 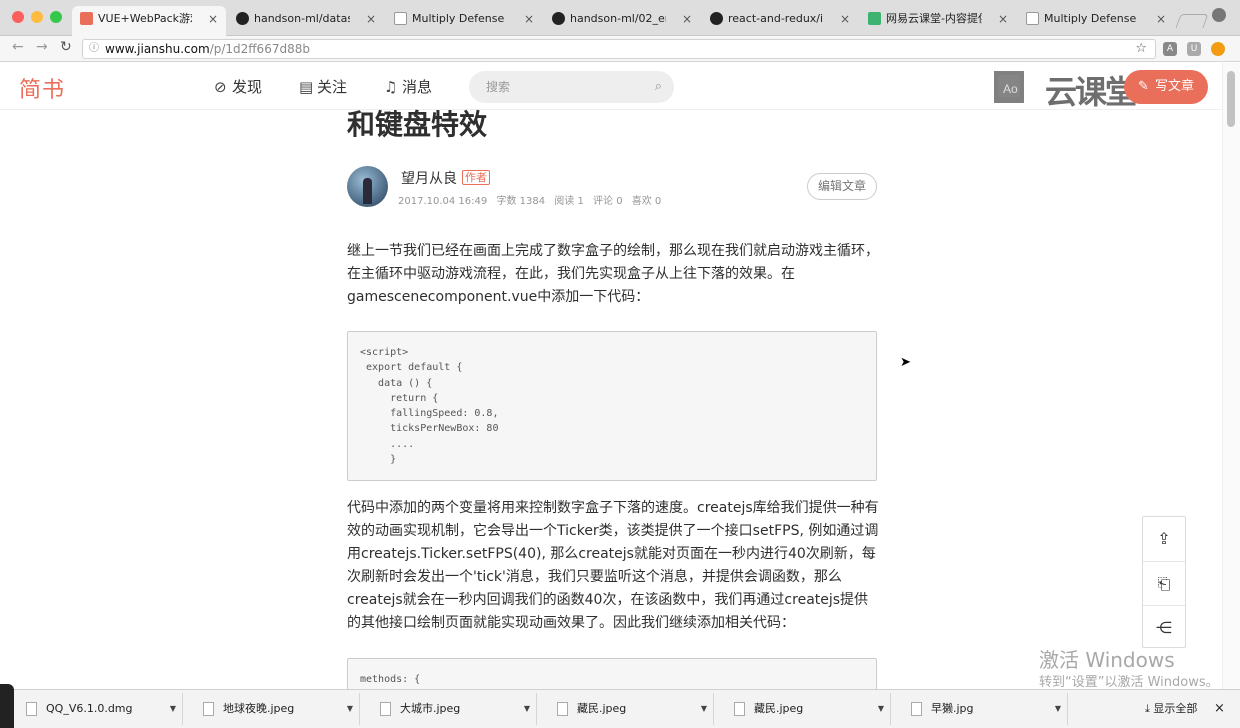 I want to click on jianshu-logo: 简书, so click(x=42, y=88).